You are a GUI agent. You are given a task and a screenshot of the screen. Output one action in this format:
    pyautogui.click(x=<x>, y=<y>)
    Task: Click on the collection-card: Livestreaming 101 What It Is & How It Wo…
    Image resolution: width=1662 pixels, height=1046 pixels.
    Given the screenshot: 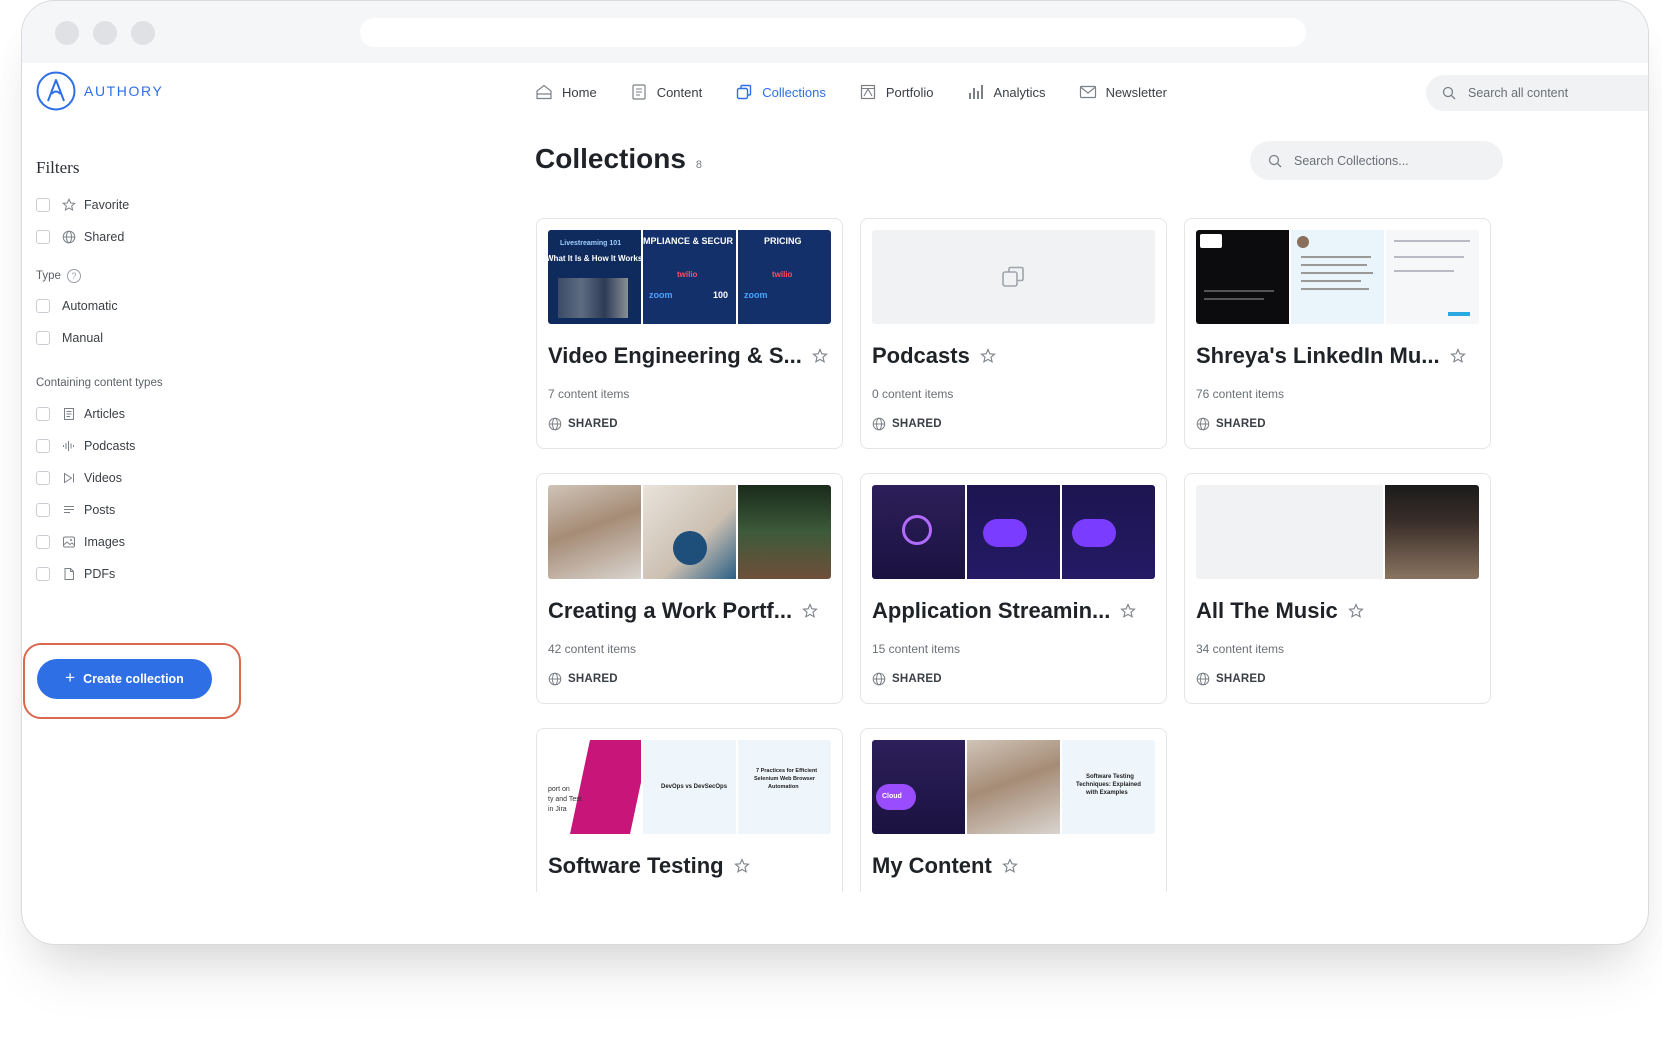 What is the action you would take?
    pyautogui.click(x=689, y=333)
    